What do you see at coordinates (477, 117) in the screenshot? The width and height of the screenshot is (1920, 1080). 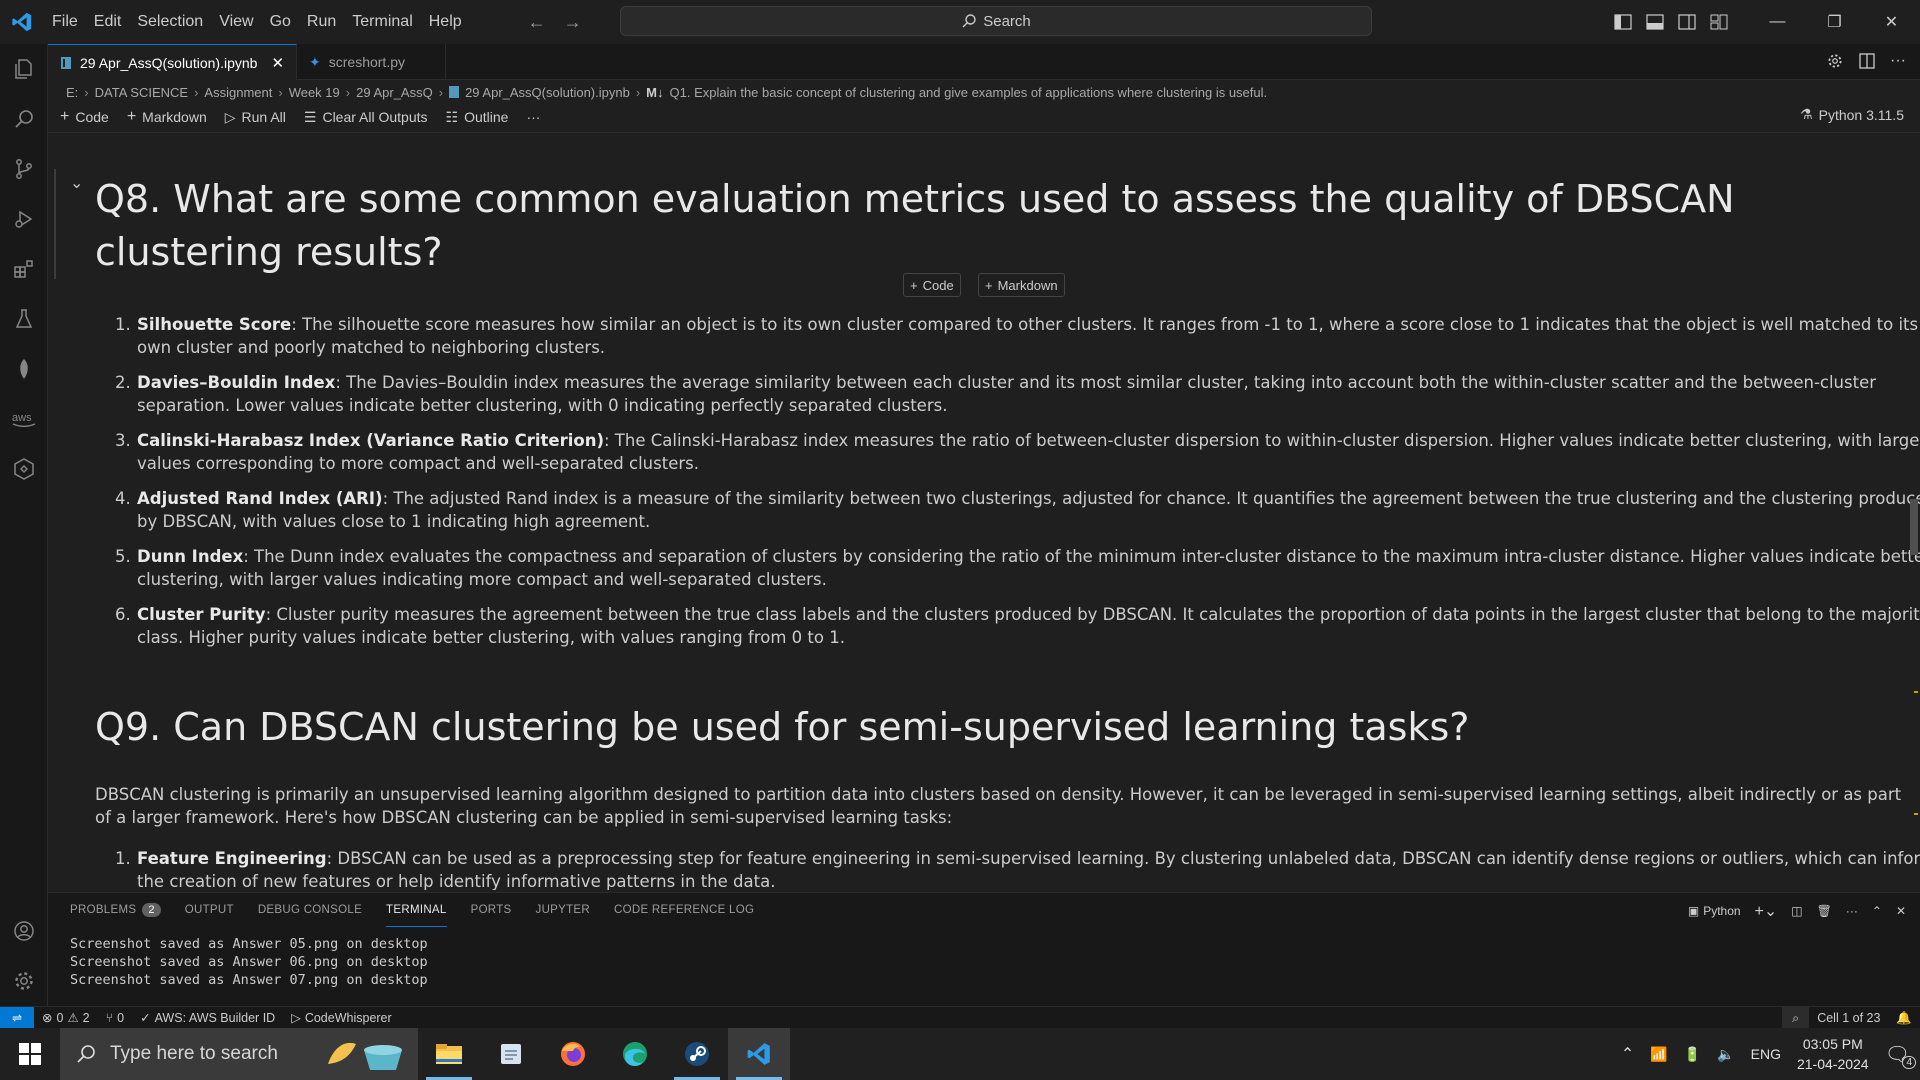 I see `outline-button: ☷ Outline` at bounding box center [477, 117].